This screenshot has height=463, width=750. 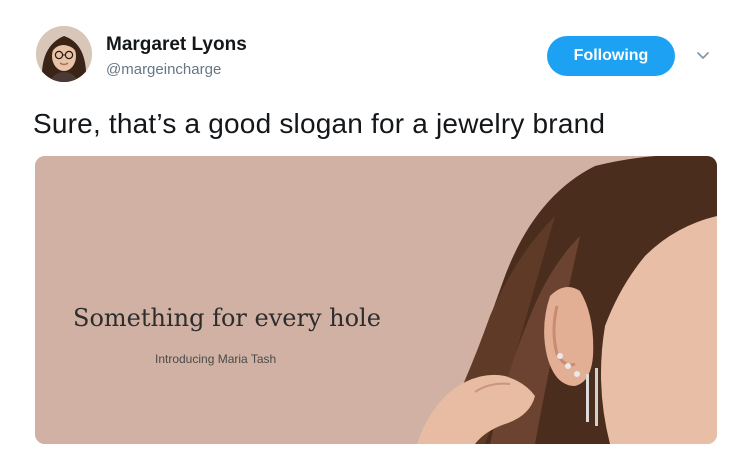 I want to click on ad-subline: Introducing Maria Tash, so click(x=216, y=359).